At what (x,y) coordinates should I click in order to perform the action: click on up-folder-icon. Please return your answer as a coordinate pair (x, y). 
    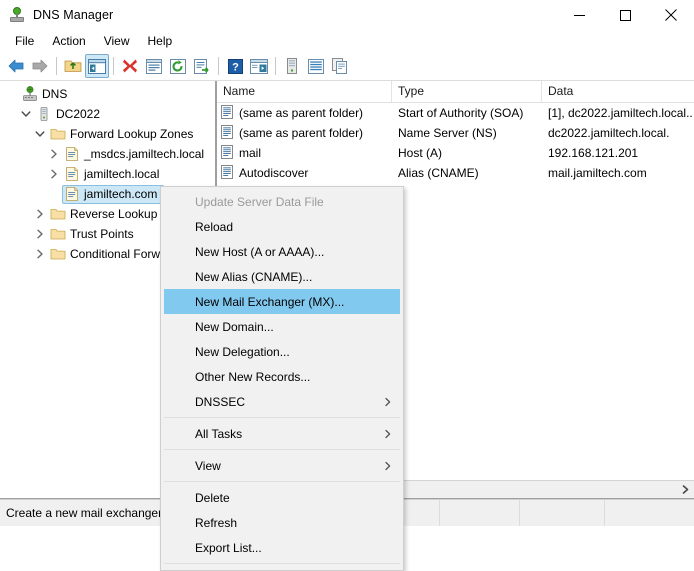
    Looking at the image, I should click on (73, 66).